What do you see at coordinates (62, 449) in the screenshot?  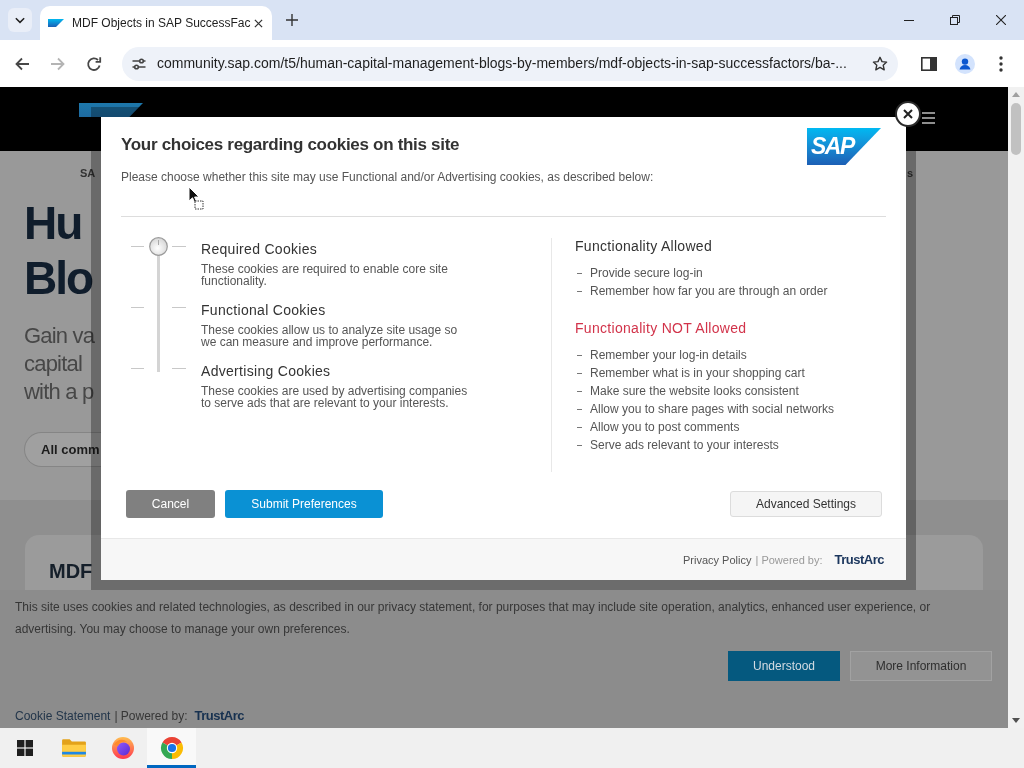 I see `filter-button: All comm` at bounding box center [62, 449].